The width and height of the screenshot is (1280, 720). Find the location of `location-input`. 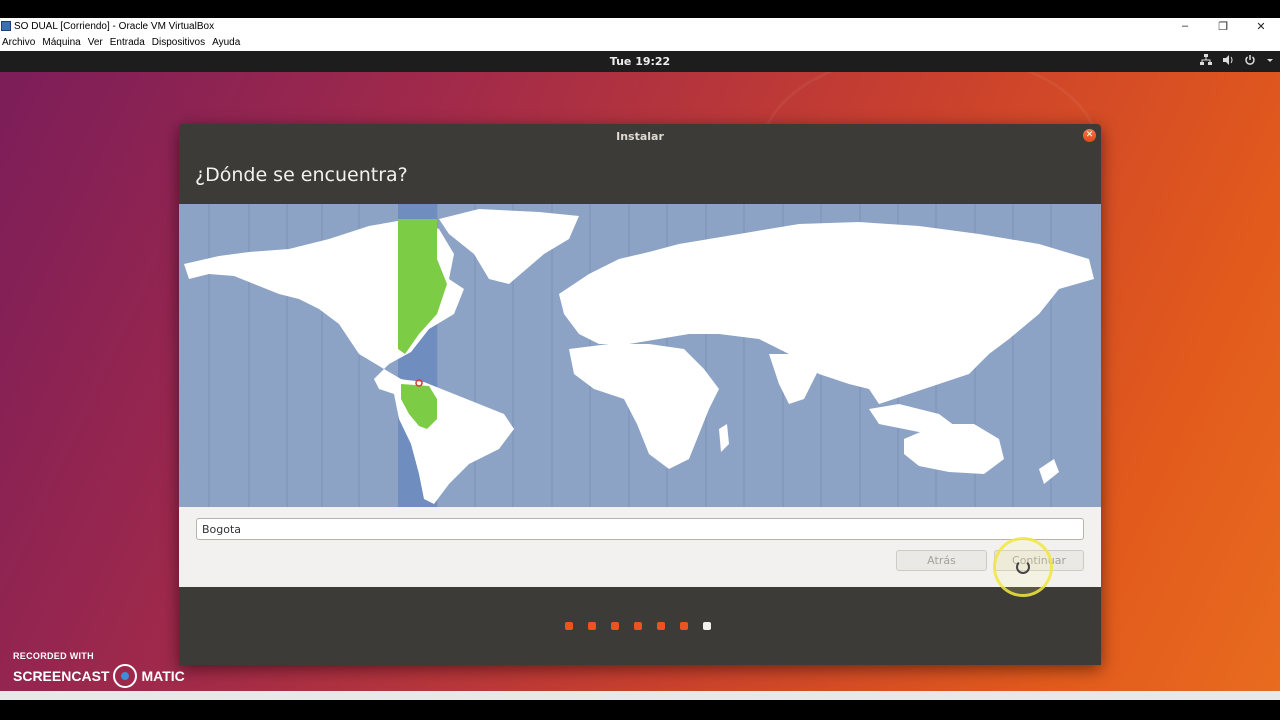

location-input is located at coordinates (640, 529).